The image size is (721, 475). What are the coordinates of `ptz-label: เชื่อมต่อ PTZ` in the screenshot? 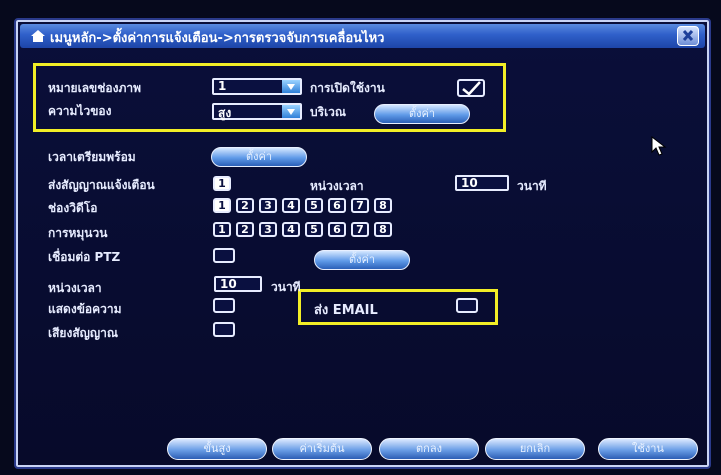 It's located at (84, 257).